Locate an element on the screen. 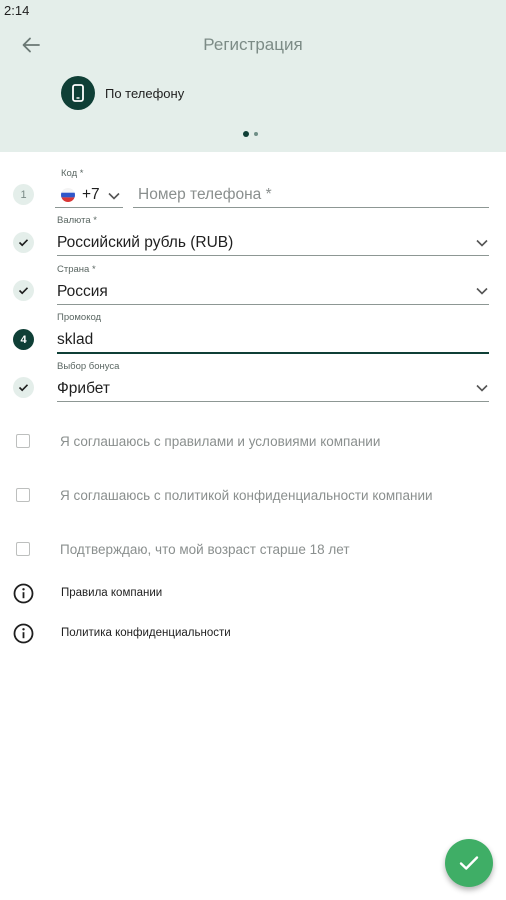 The width and height of the screenshot is (506, 900). smartphone-icon is located at coordinates (78, 93).